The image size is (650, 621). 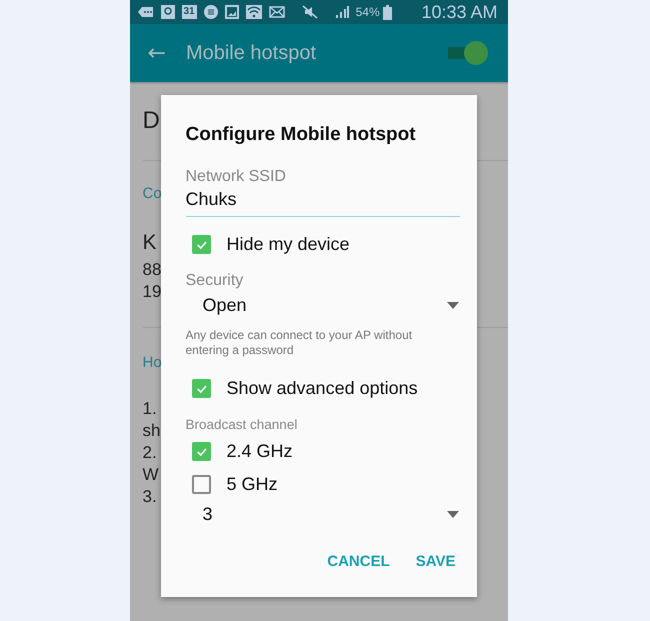 What do you see at coordinates (242, 424) in the screenshot?
I see `field-label: Broadcast channel` at bounding box center [242, 424].